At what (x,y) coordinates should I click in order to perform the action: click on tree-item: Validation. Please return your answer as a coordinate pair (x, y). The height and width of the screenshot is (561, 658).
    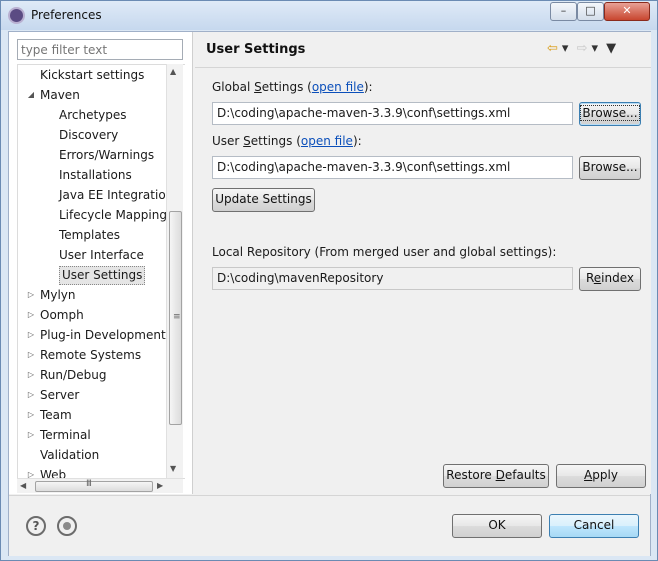
    Looking at the image, I should click on (69, 455).